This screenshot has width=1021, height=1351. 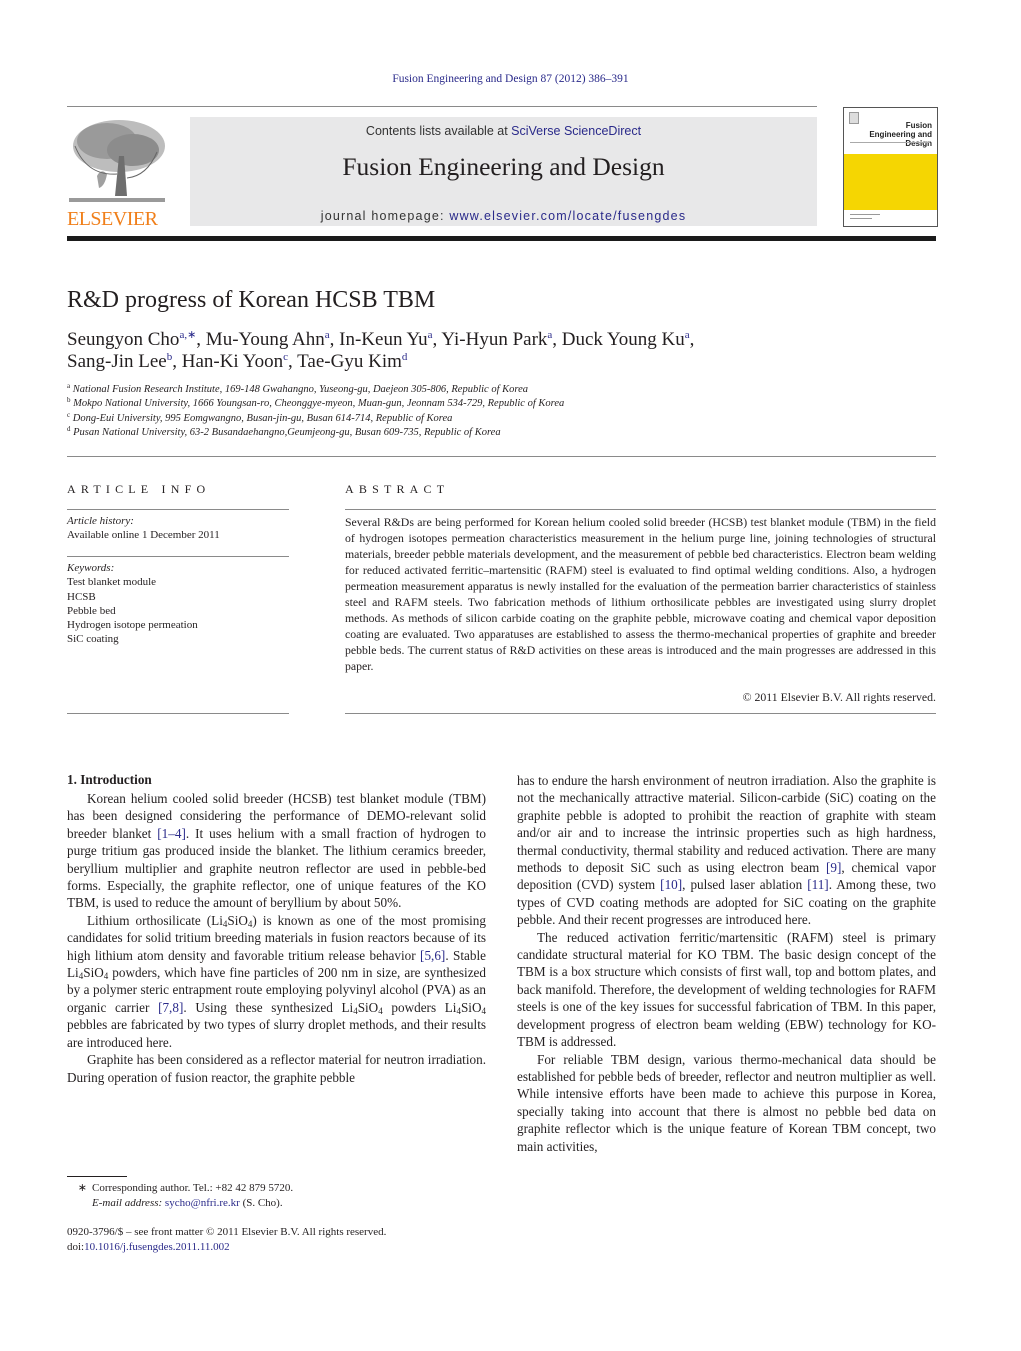 I want to click on history-value: Available online 1 December 2011, so click(x=143, y=535).